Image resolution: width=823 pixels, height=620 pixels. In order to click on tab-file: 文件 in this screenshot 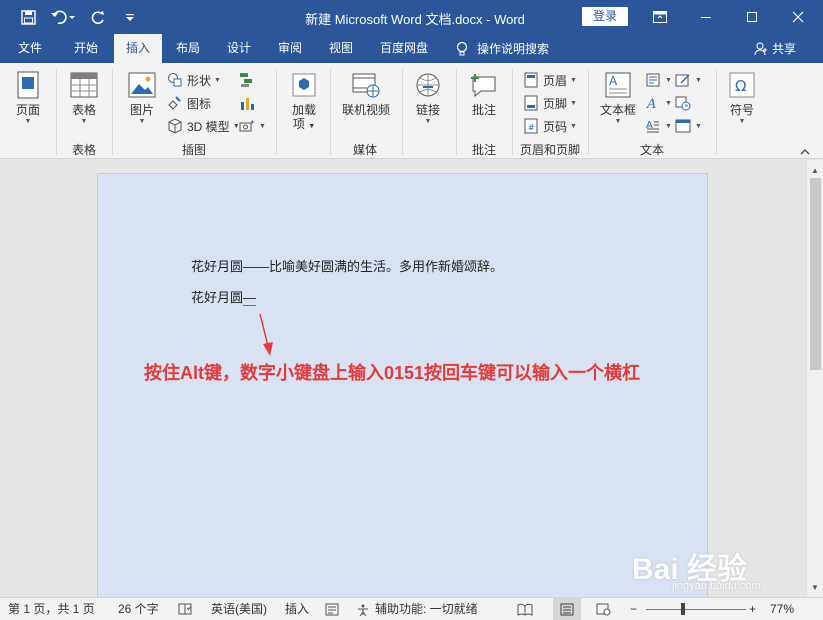, I will do `click(30, 48)`.